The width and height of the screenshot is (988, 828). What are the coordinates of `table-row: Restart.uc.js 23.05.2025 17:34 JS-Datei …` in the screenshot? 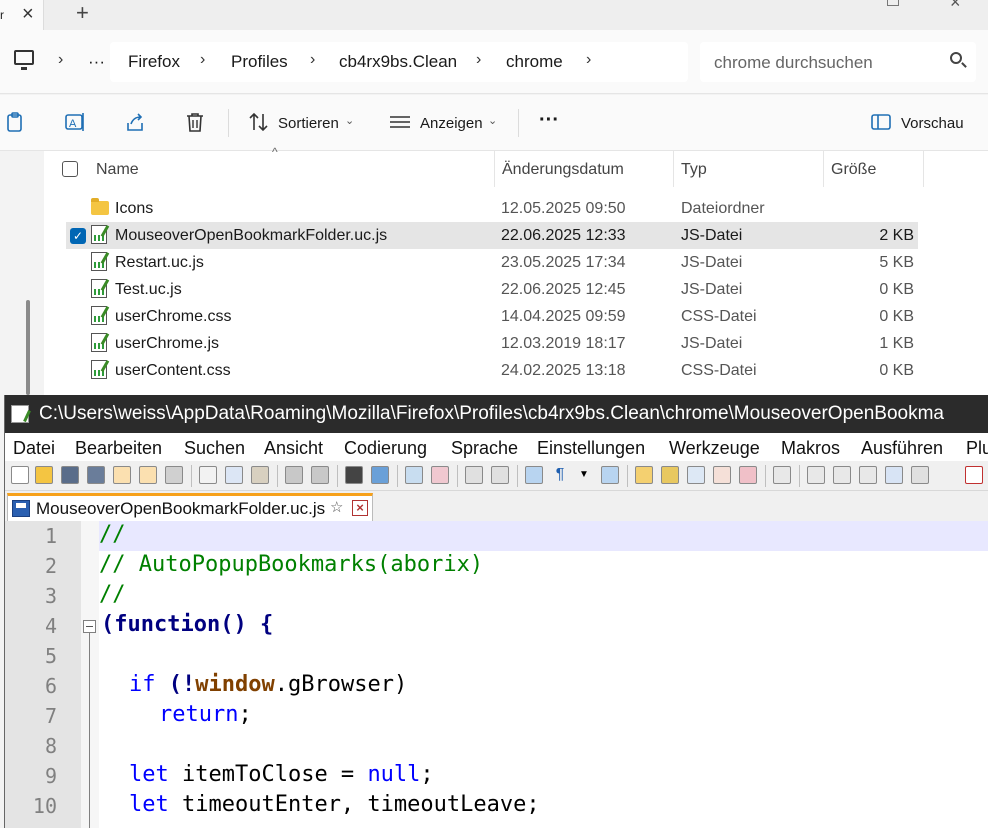 It's located at (492, 262).